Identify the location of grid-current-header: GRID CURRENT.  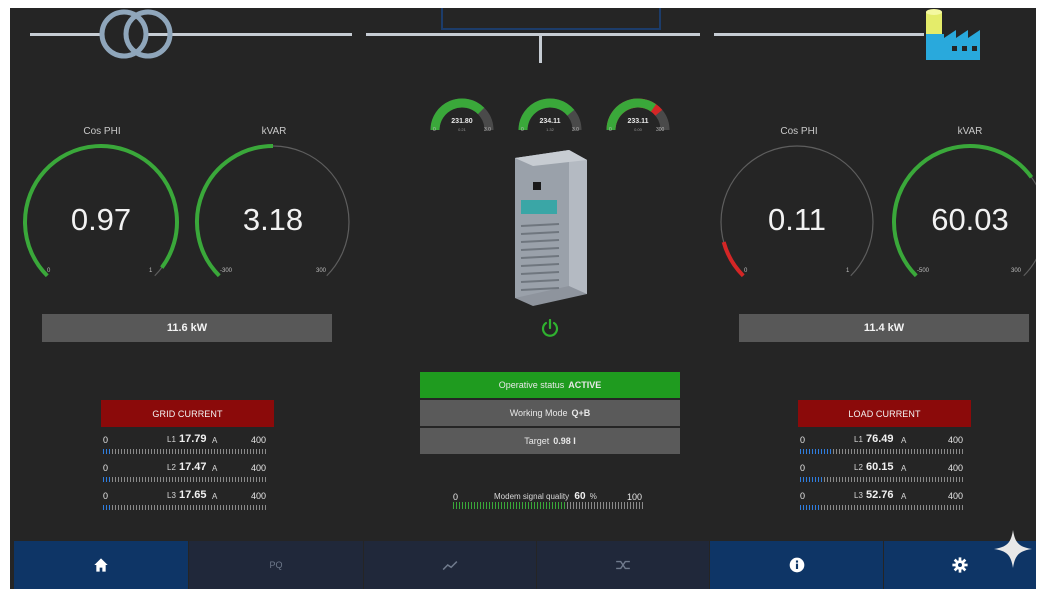
(187, 413).